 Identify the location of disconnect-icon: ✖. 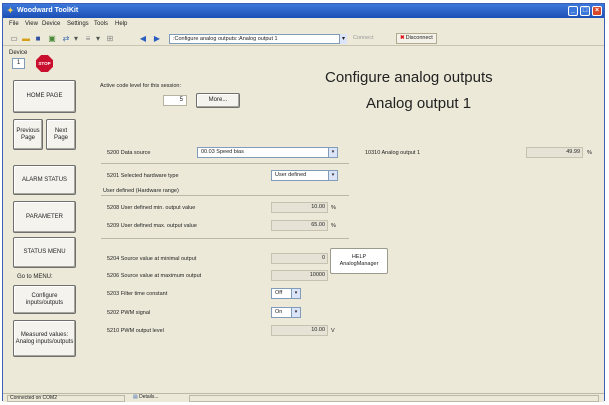
(402, 38).